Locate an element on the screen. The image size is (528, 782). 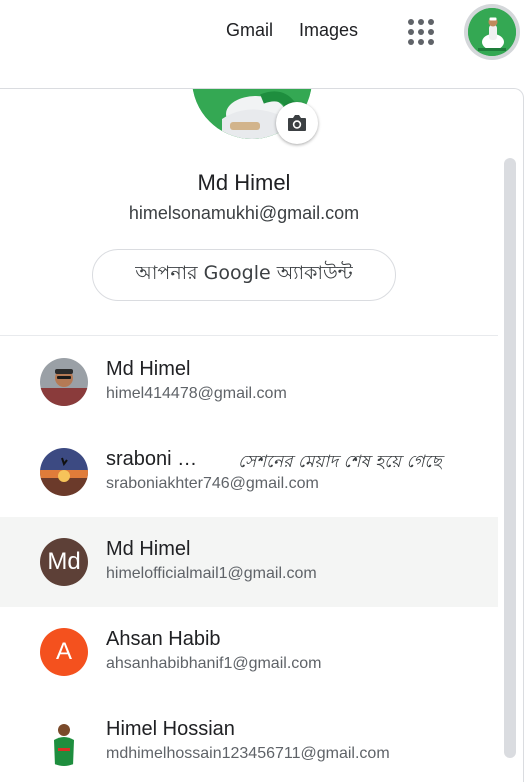
manage-account-button: আপনার Google অ্যাকাউন্ট is located at coordinates (244, 275).